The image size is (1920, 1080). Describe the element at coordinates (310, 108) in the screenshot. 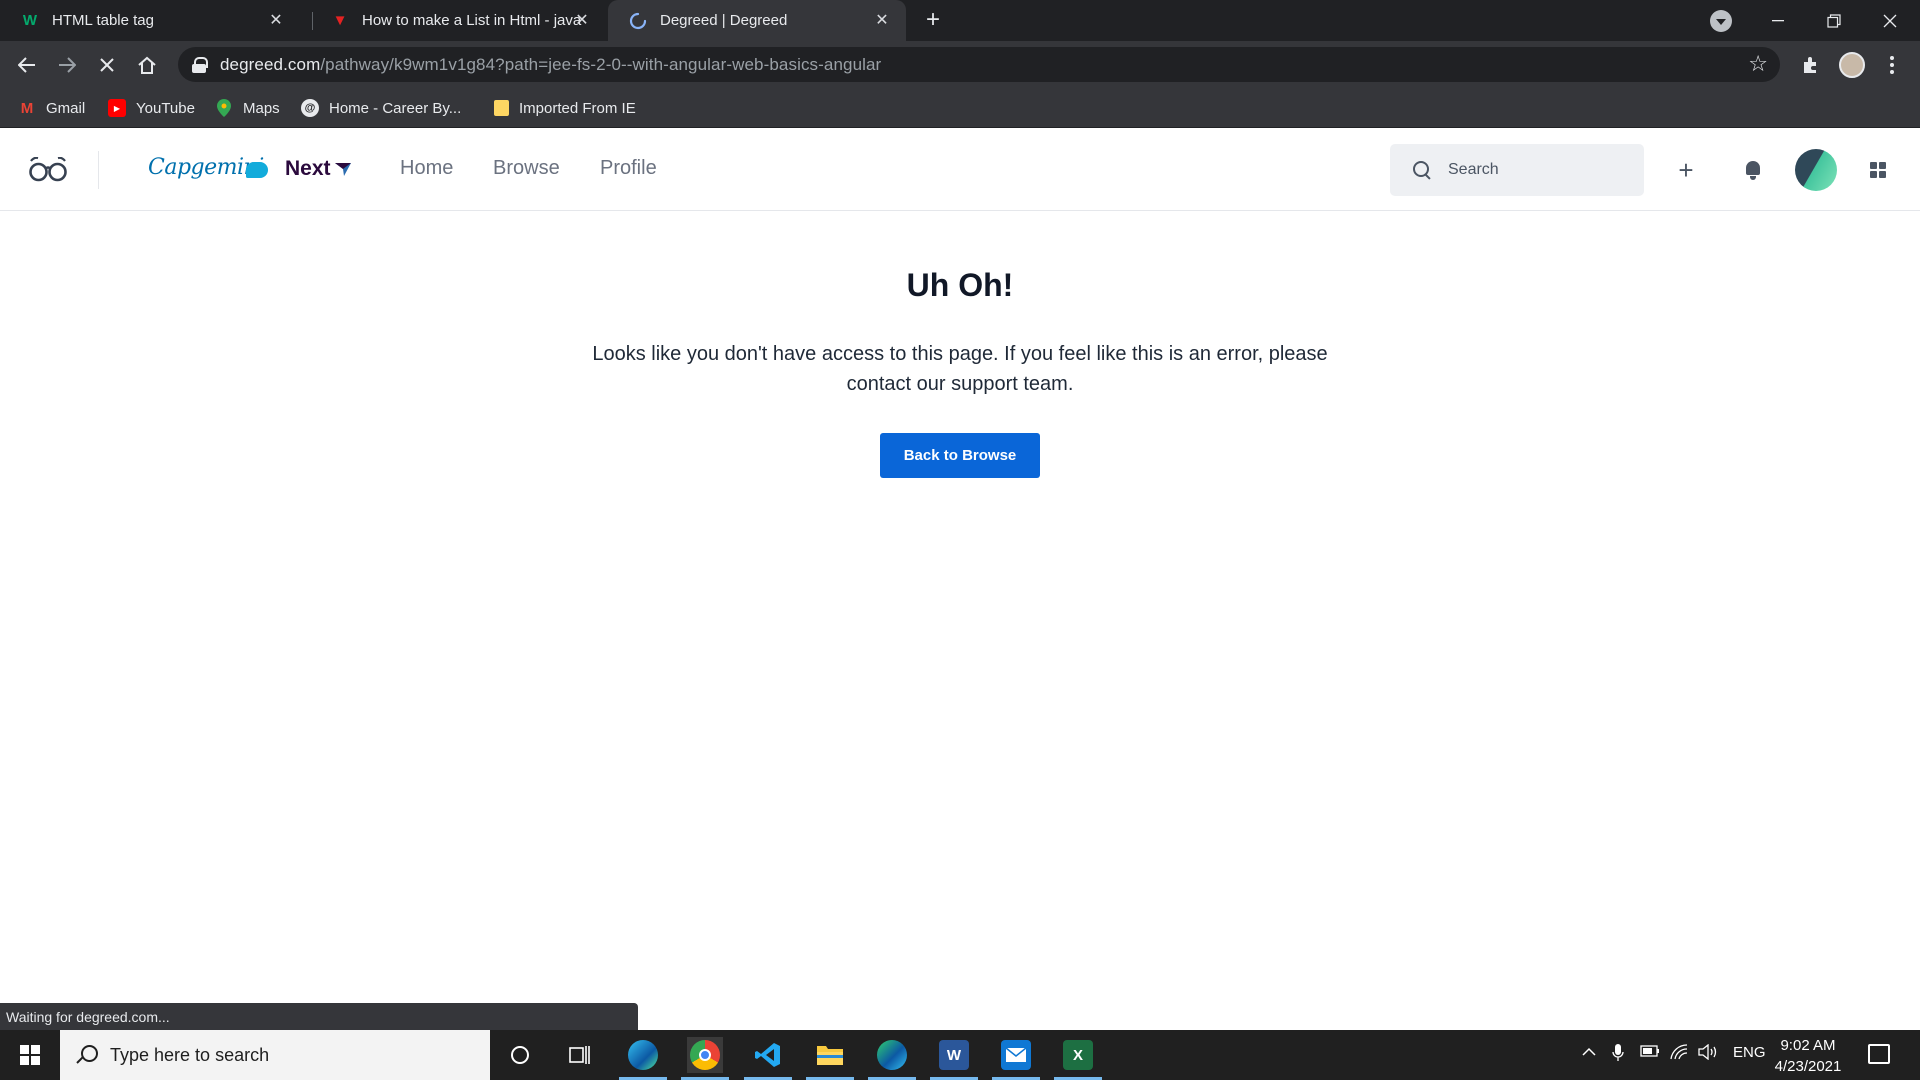

I see `career-icon: @` at that location.